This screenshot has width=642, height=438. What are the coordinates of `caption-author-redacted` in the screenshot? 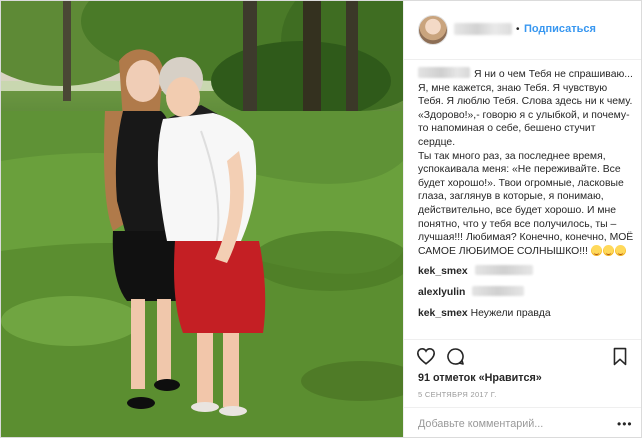 It's located at (444, 72).